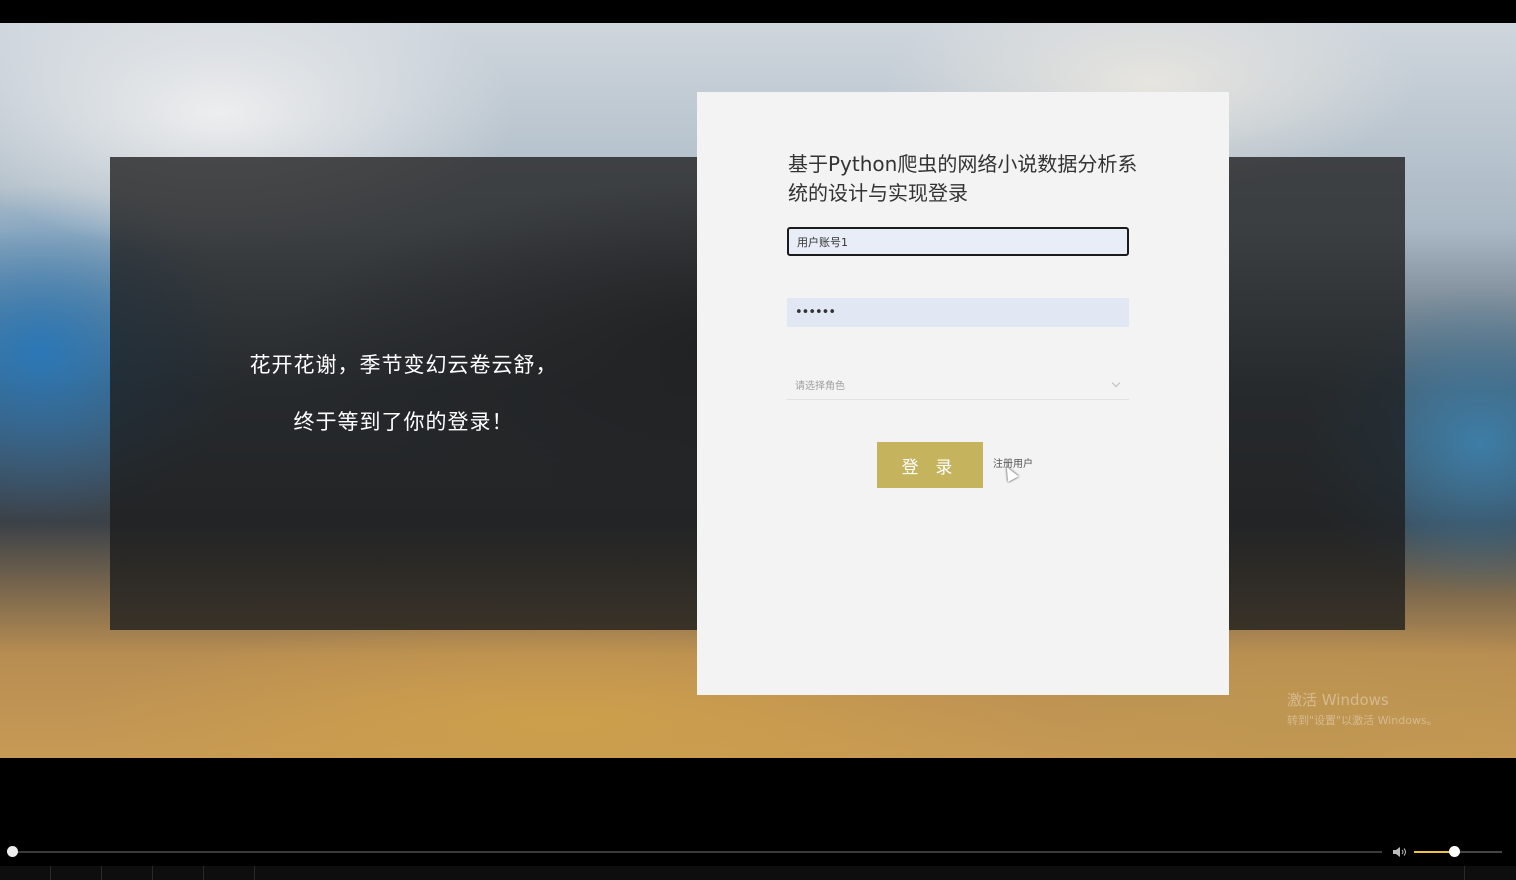 Image resolution: width=1516 pixels, height=880 pixels. I want to click on volume-handle, so click(1454, 851).